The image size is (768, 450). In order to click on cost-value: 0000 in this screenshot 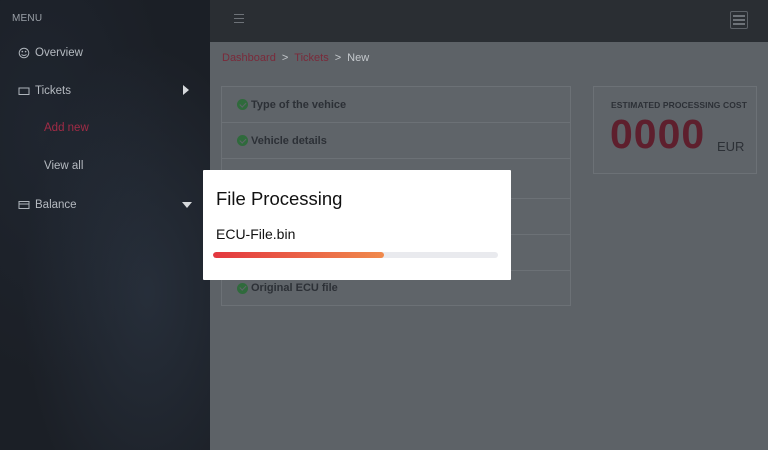, I will do `click(658, 134)`.